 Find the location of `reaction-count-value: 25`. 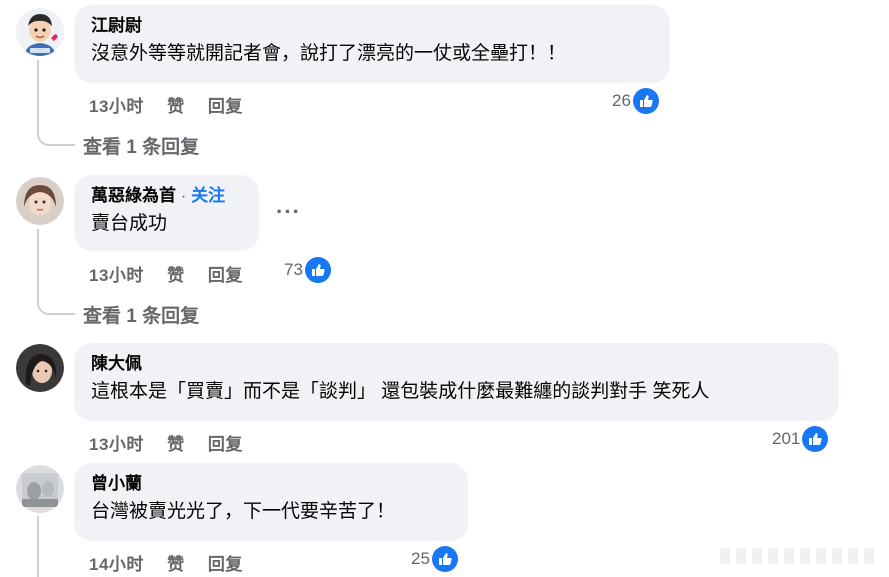

reaction-count-value: 25 is located at coordinates (420, 558).